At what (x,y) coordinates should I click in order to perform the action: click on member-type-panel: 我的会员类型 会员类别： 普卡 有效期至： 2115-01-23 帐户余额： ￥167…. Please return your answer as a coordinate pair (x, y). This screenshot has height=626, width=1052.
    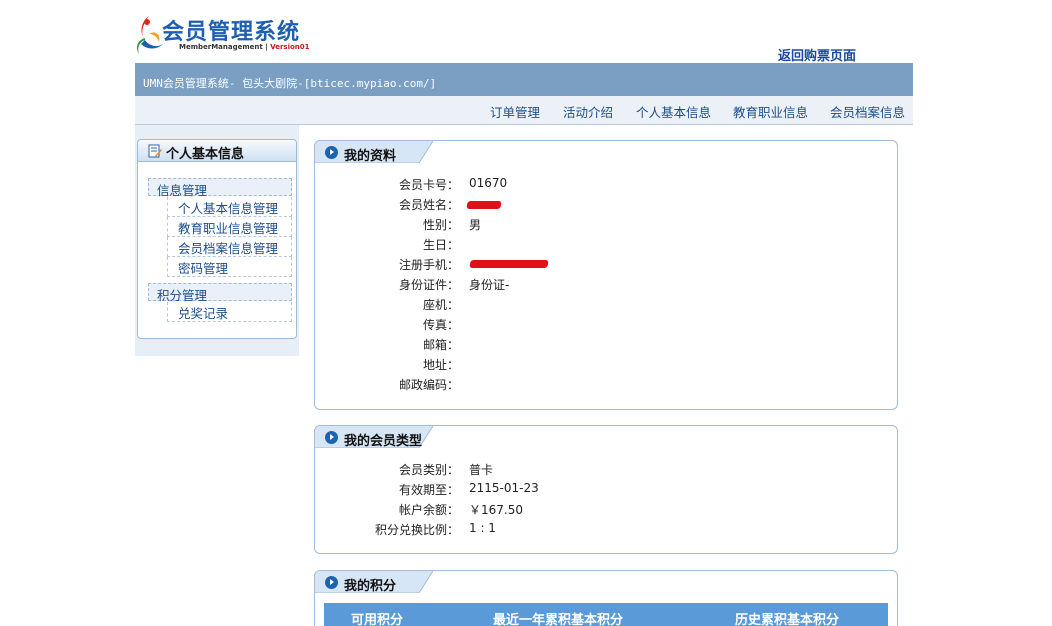
    Looking at the image, I should click on (606, 489).